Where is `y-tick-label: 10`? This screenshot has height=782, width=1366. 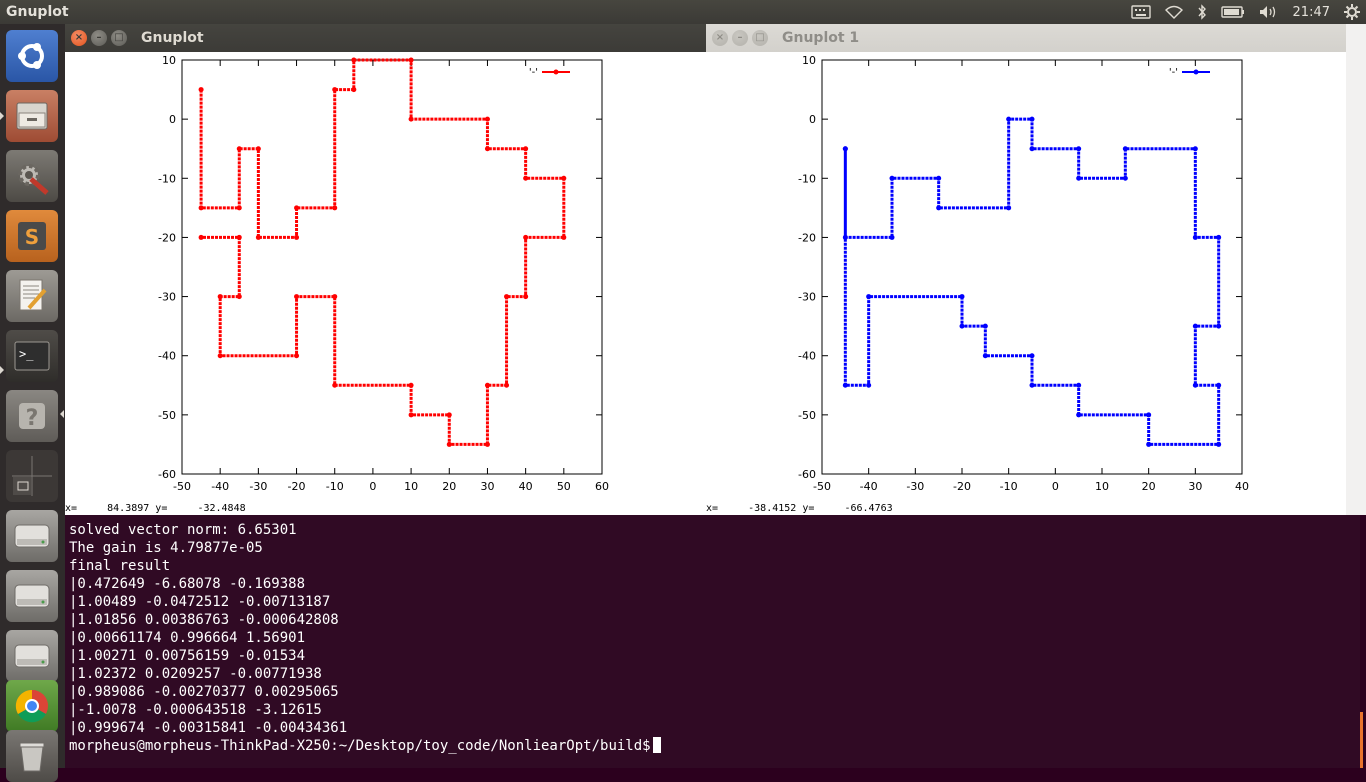
y-tick-label: 10 is located at coordinates (809, 60).